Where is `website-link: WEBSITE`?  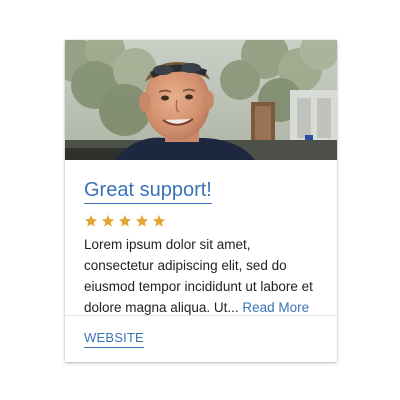 website-link: WEBSITE is located at coordinates (114, 339).